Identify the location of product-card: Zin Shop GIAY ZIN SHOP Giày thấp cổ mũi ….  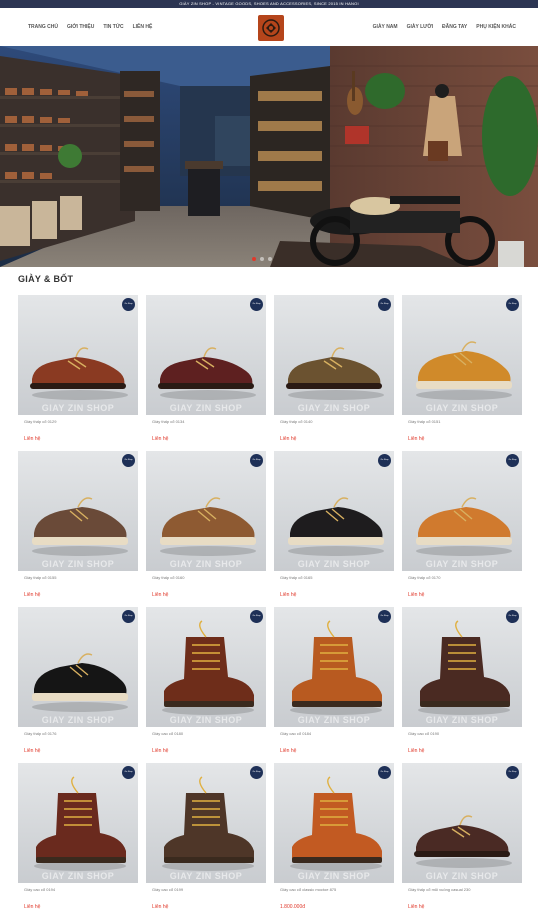
(462, 840).